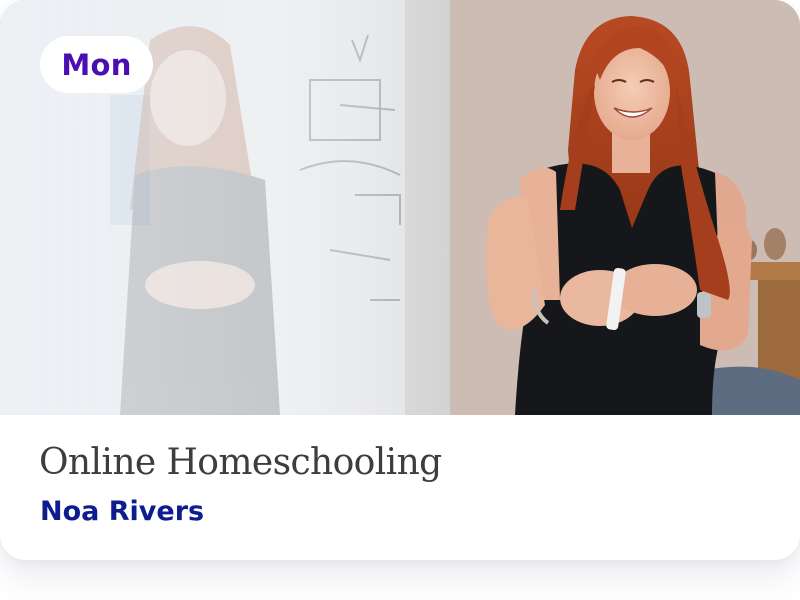  What do you see at coordinates (96, 64) in the screenshot?
I see `day-badge: Mon` at bounding box center [96, 64].